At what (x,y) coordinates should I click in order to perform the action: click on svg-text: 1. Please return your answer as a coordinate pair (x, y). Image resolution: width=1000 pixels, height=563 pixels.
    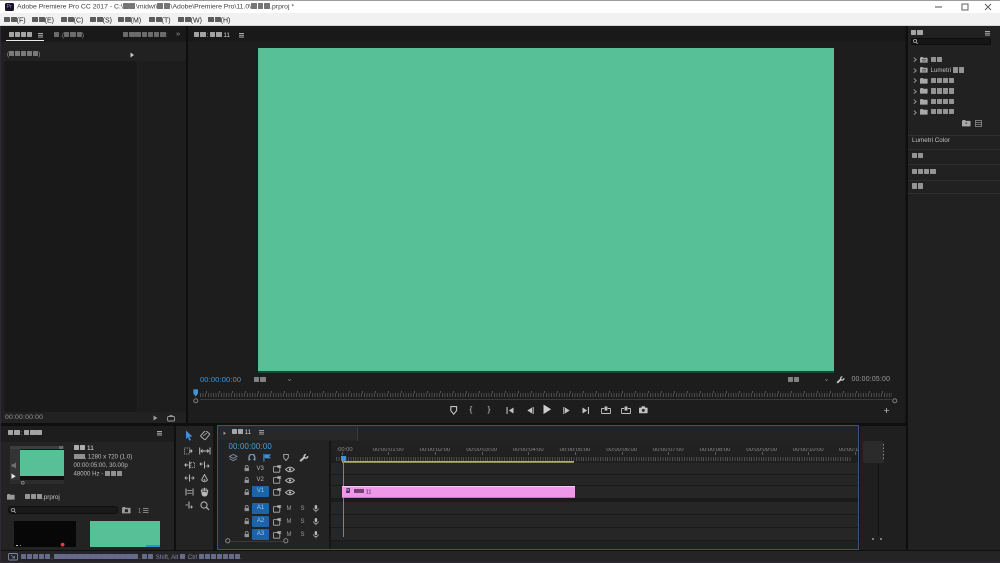
    Looking at the image, I should click on (140, 510).